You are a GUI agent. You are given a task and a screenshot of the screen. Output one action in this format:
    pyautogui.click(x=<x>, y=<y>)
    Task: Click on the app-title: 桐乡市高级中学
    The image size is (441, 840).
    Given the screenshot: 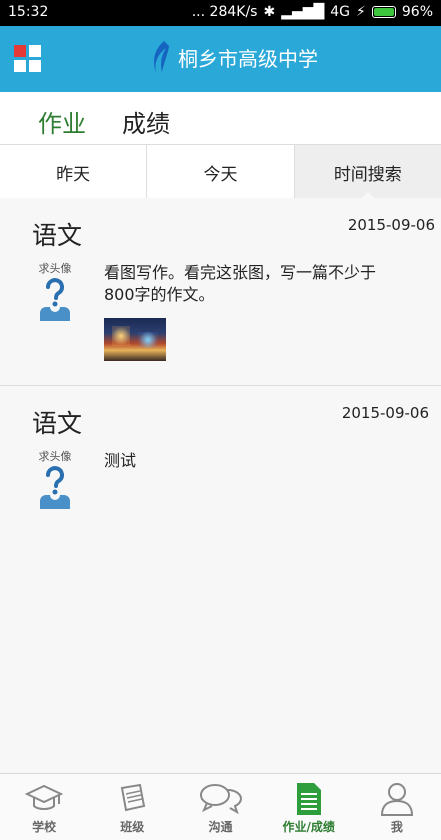 What is the action you would take?
    pyautogui.click(x=248, y=58)
    